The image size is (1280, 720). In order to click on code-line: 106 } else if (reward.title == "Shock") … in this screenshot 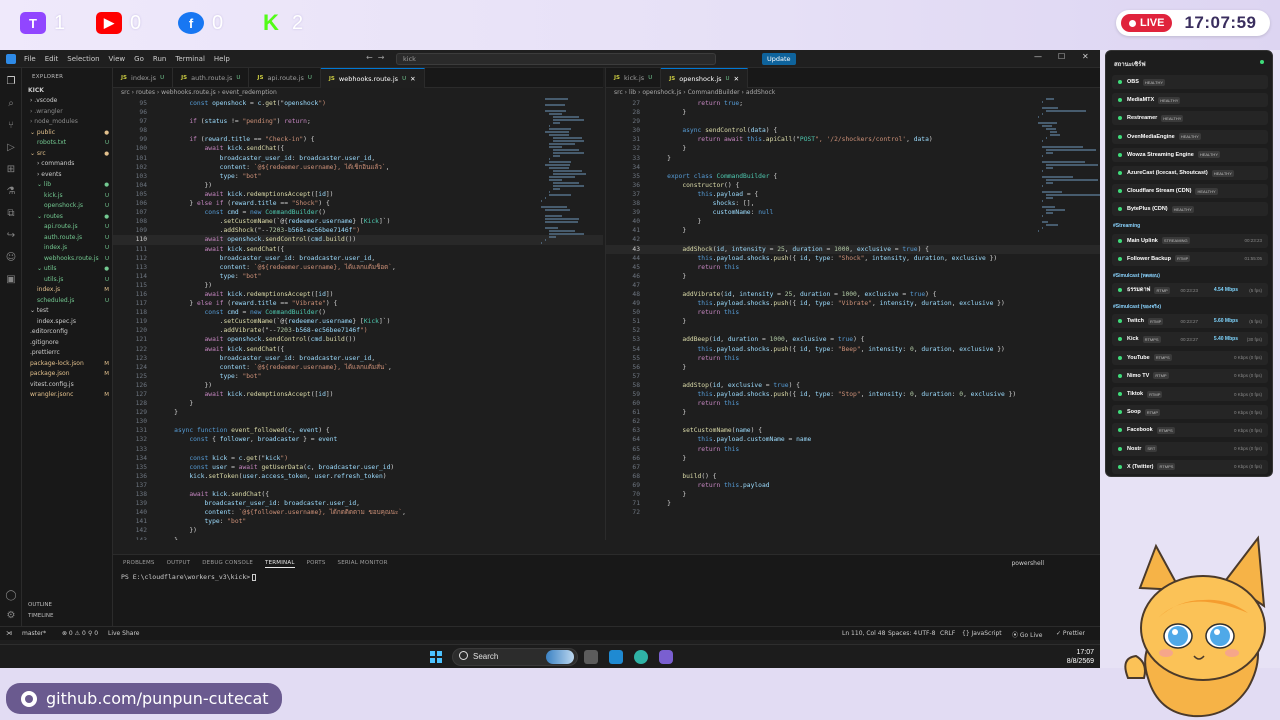, I will do `click(358, 203)`.